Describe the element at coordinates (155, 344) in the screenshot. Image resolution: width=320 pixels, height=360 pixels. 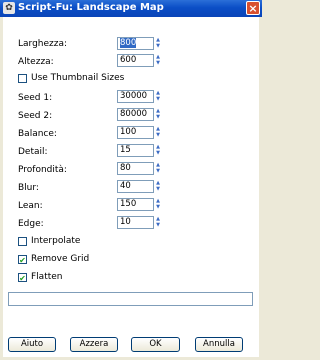
I see `ok-button: OK` at that location.